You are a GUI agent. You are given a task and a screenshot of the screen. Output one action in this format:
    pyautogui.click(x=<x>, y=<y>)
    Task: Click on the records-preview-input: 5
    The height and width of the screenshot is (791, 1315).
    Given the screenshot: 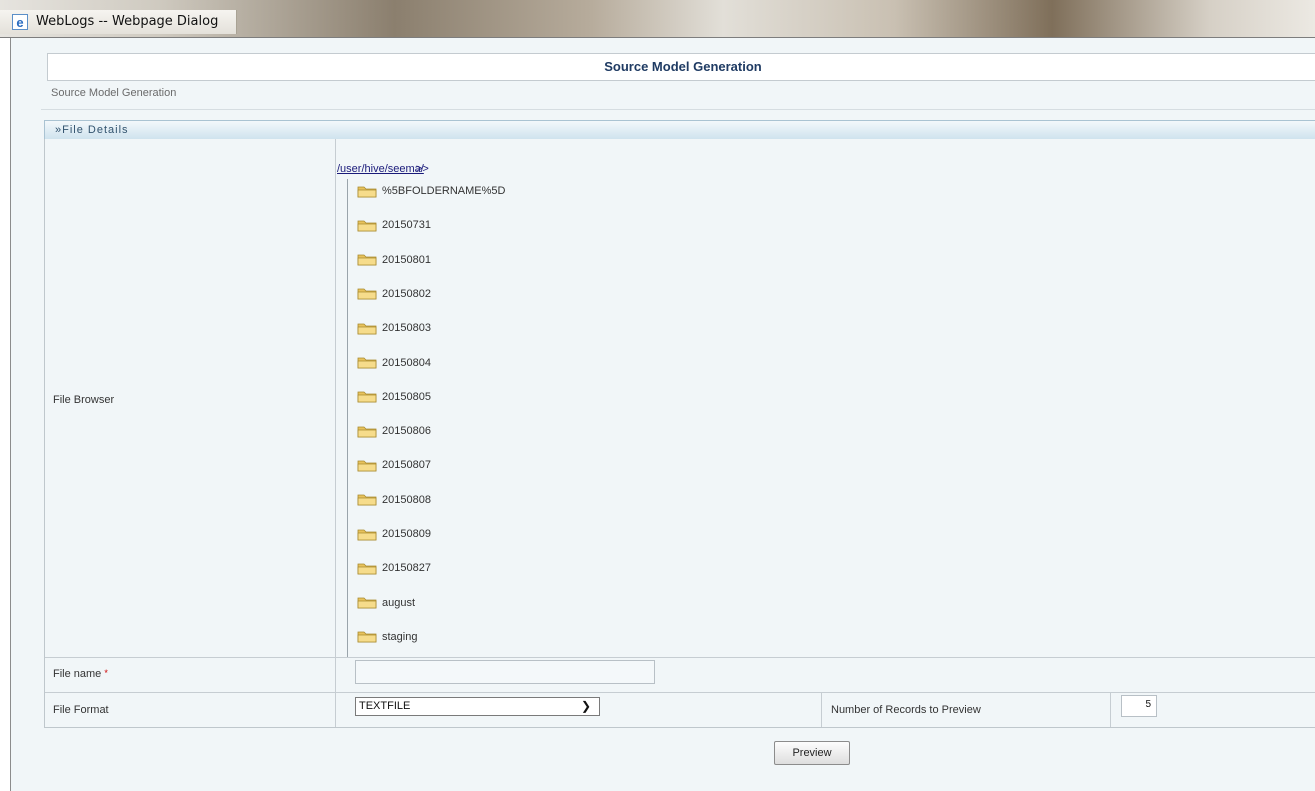 What is the action you would take?
    pyautogui.click(x=1139, y=706)
    